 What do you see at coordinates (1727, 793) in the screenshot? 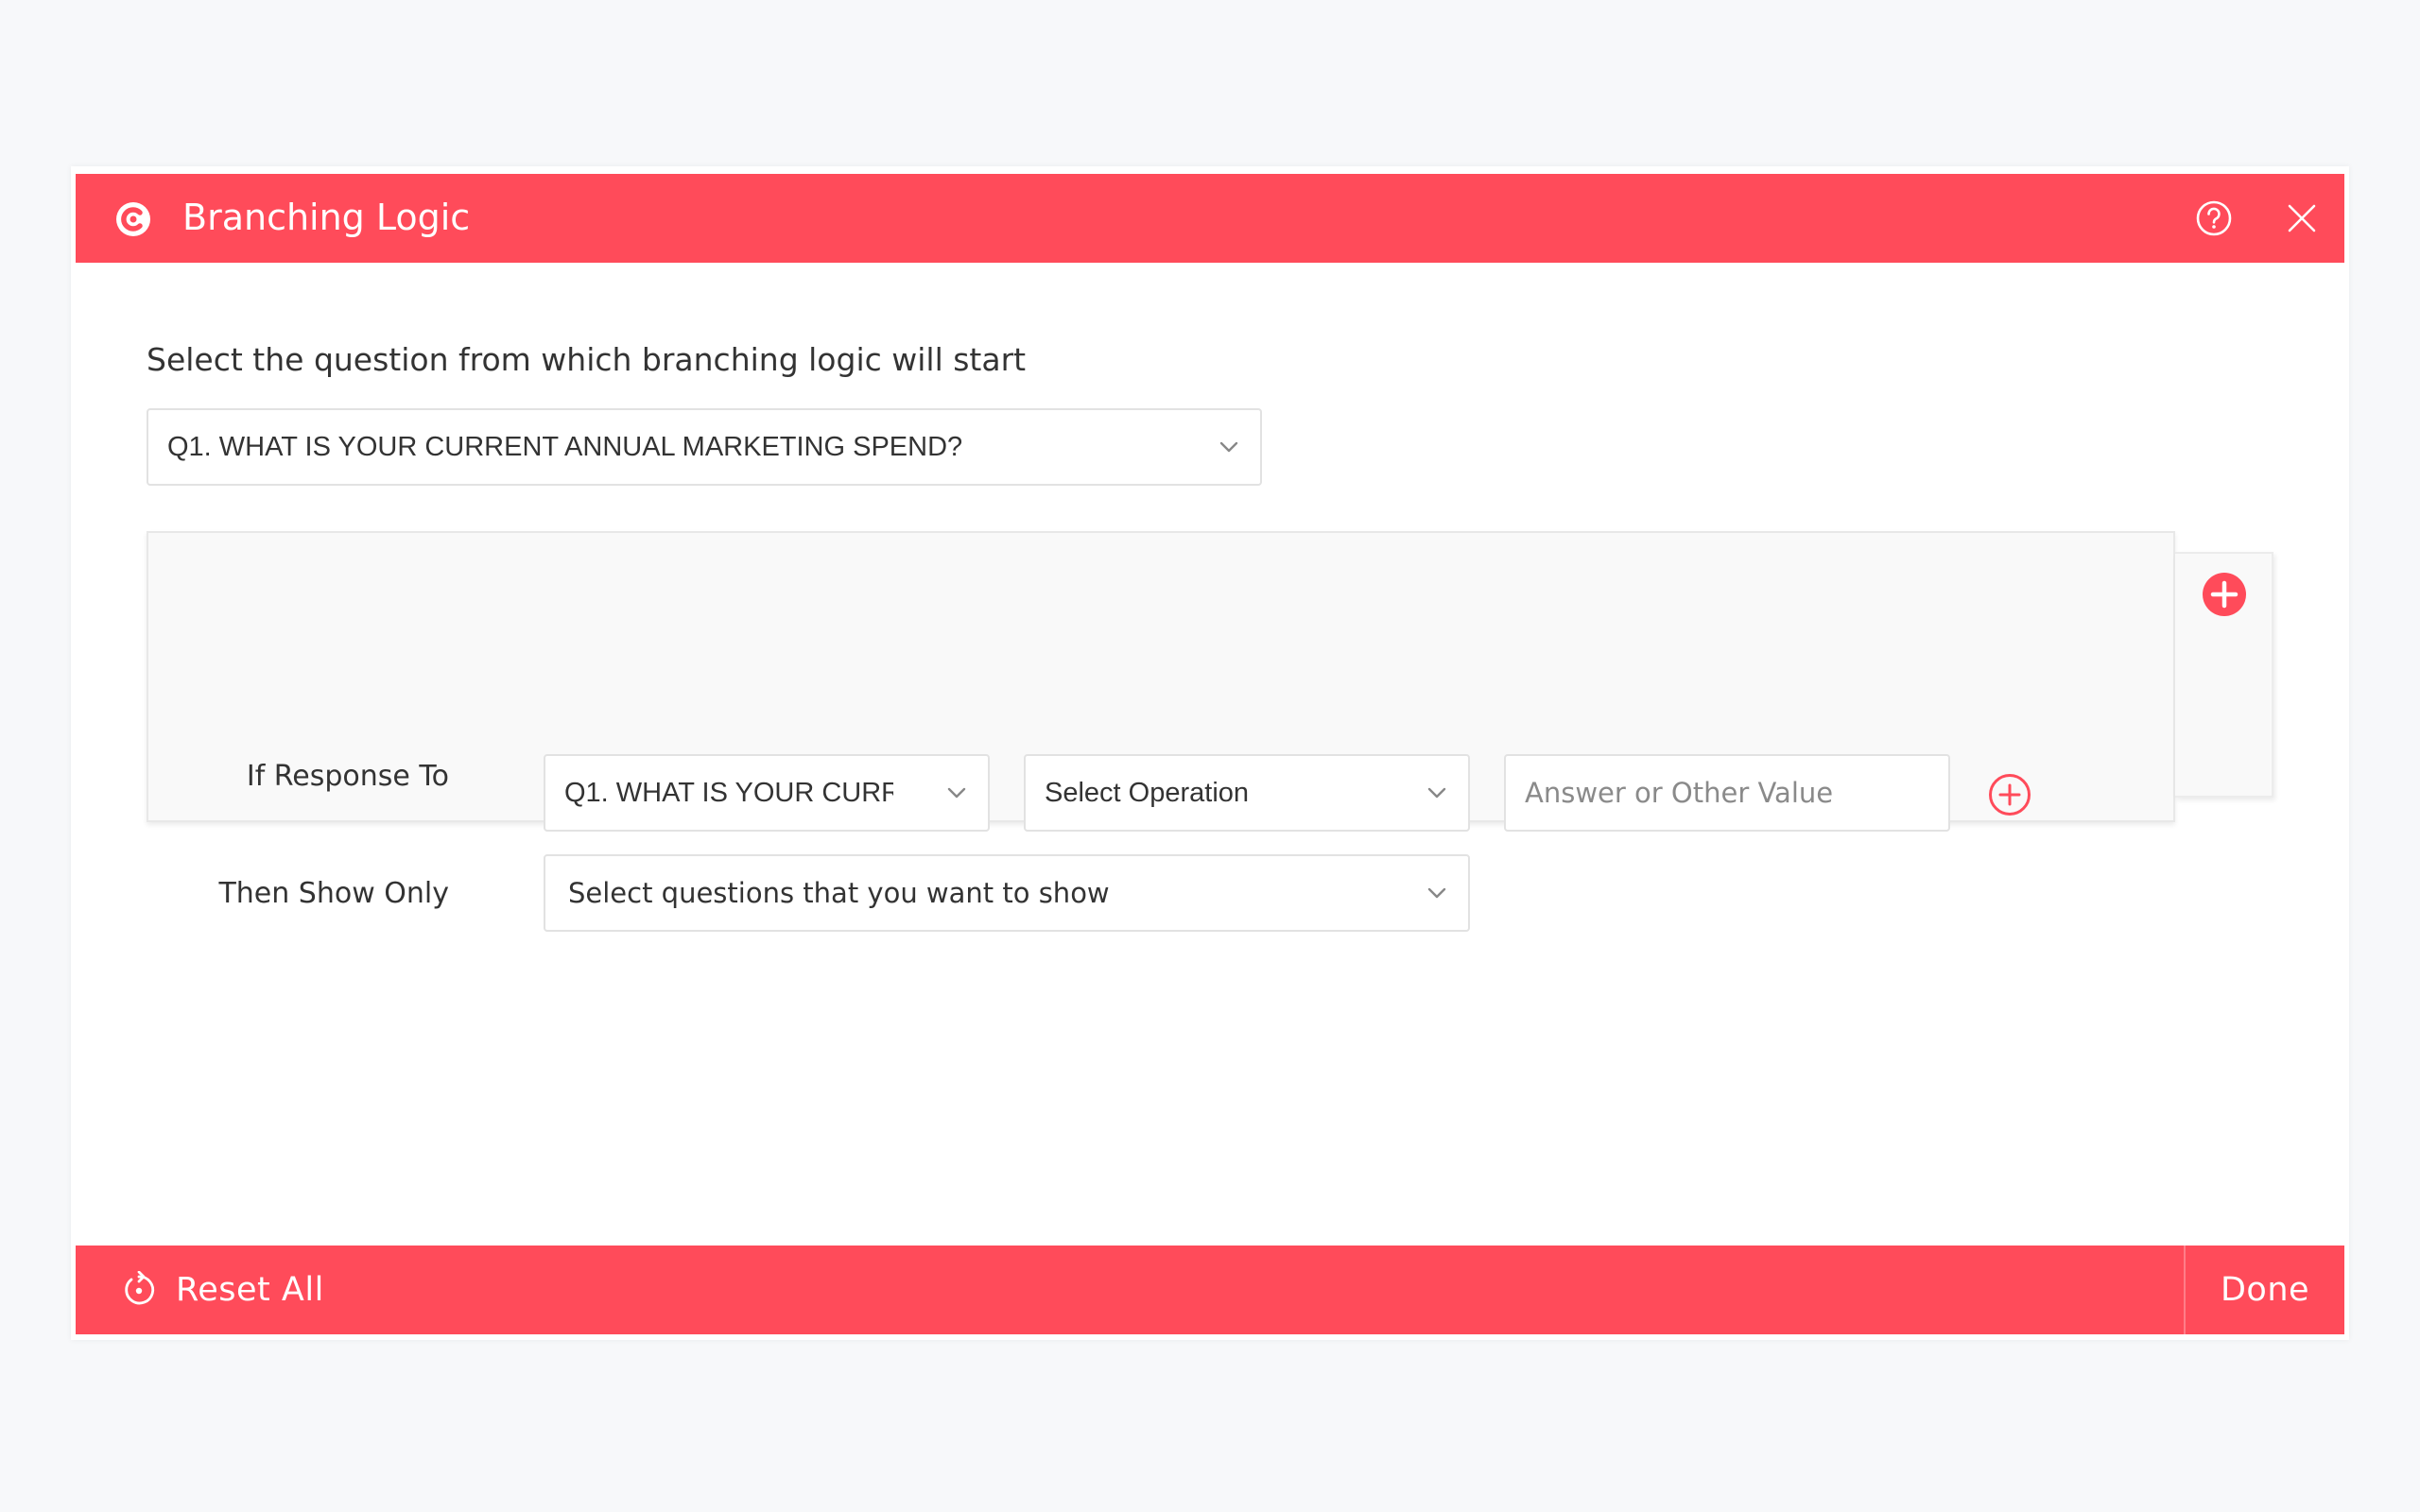
I see `answer-value-input` at bounding box center [1727, 793].